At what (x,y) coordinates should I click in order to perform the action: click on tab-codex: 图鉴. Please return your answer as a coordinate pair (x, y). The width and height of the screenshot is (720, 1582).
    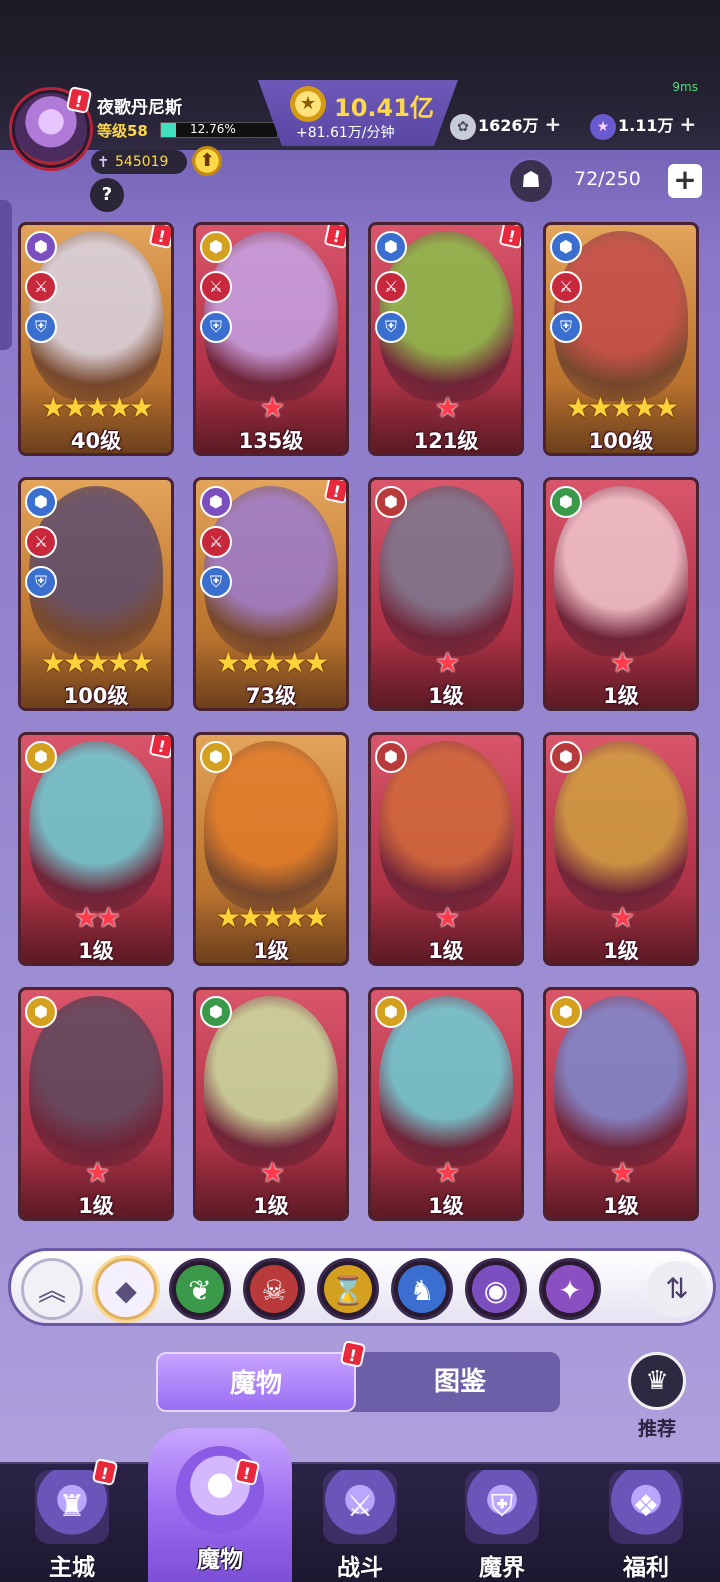
    Looking at the image, I should click on (460, 1382).